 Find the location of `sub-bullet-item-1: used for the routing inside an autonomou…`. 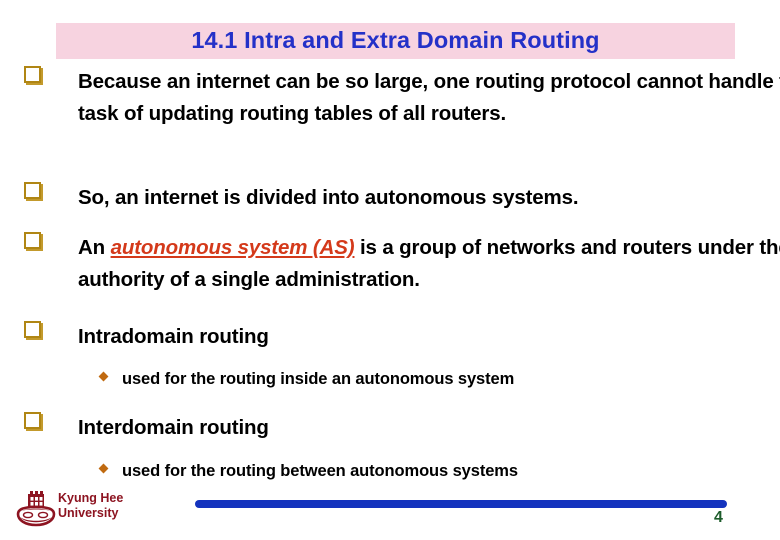

sub-bullet-item-1: used for the routing inside an autonomou… is located at coordinates (428, 379).